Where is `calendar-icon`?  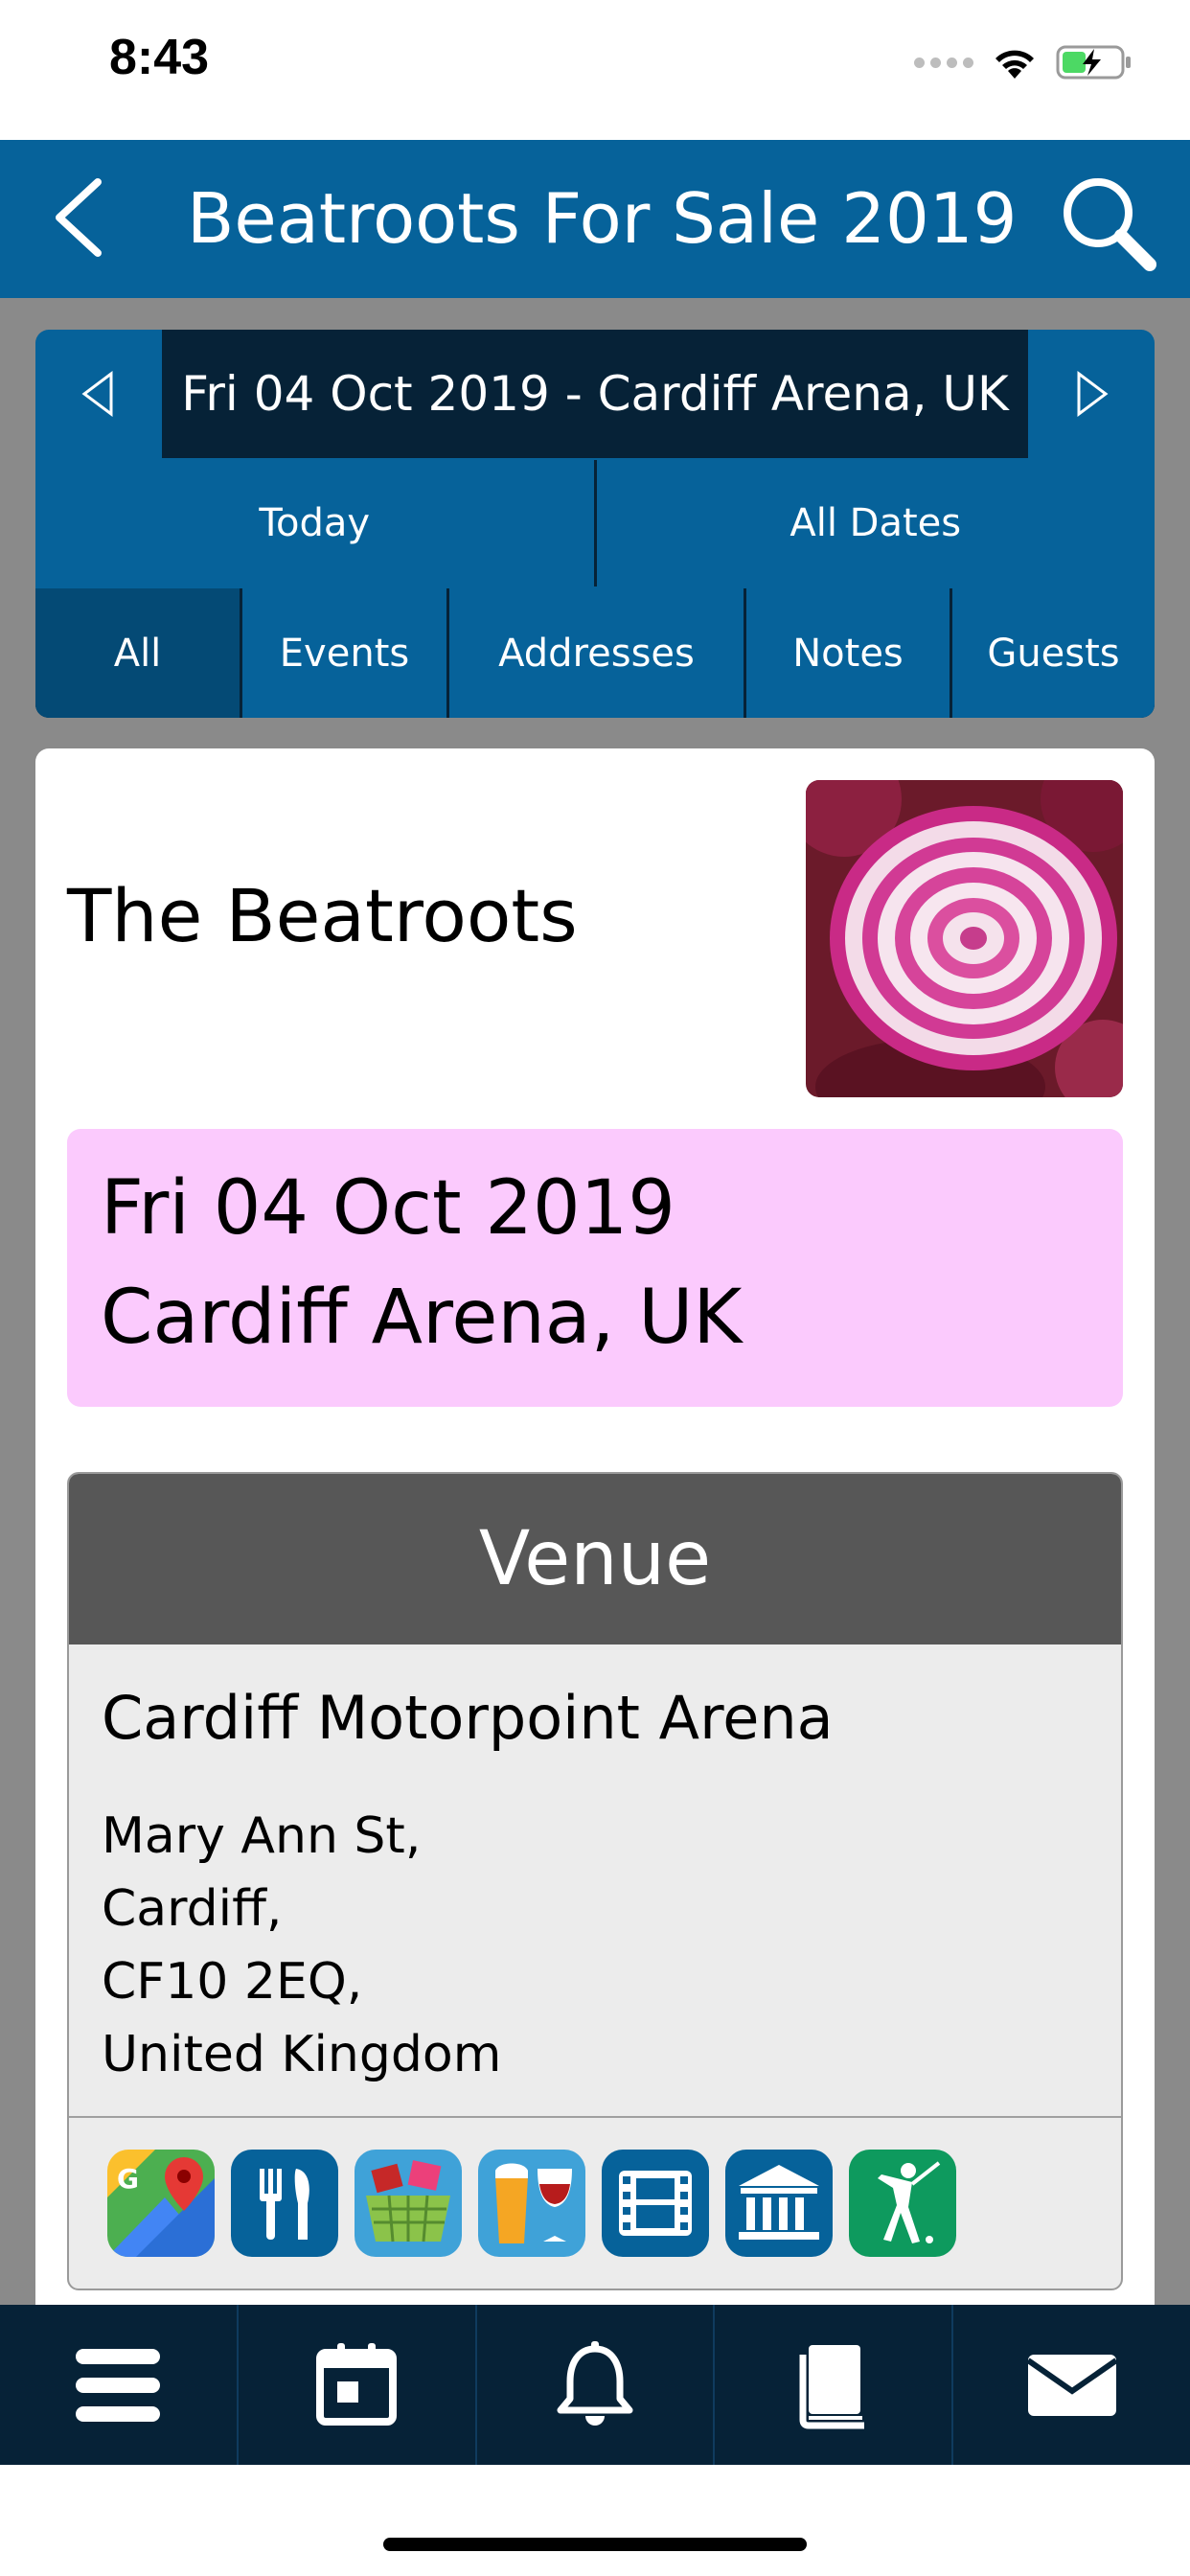 calendar-icon is located at coordinates (357, 2384).